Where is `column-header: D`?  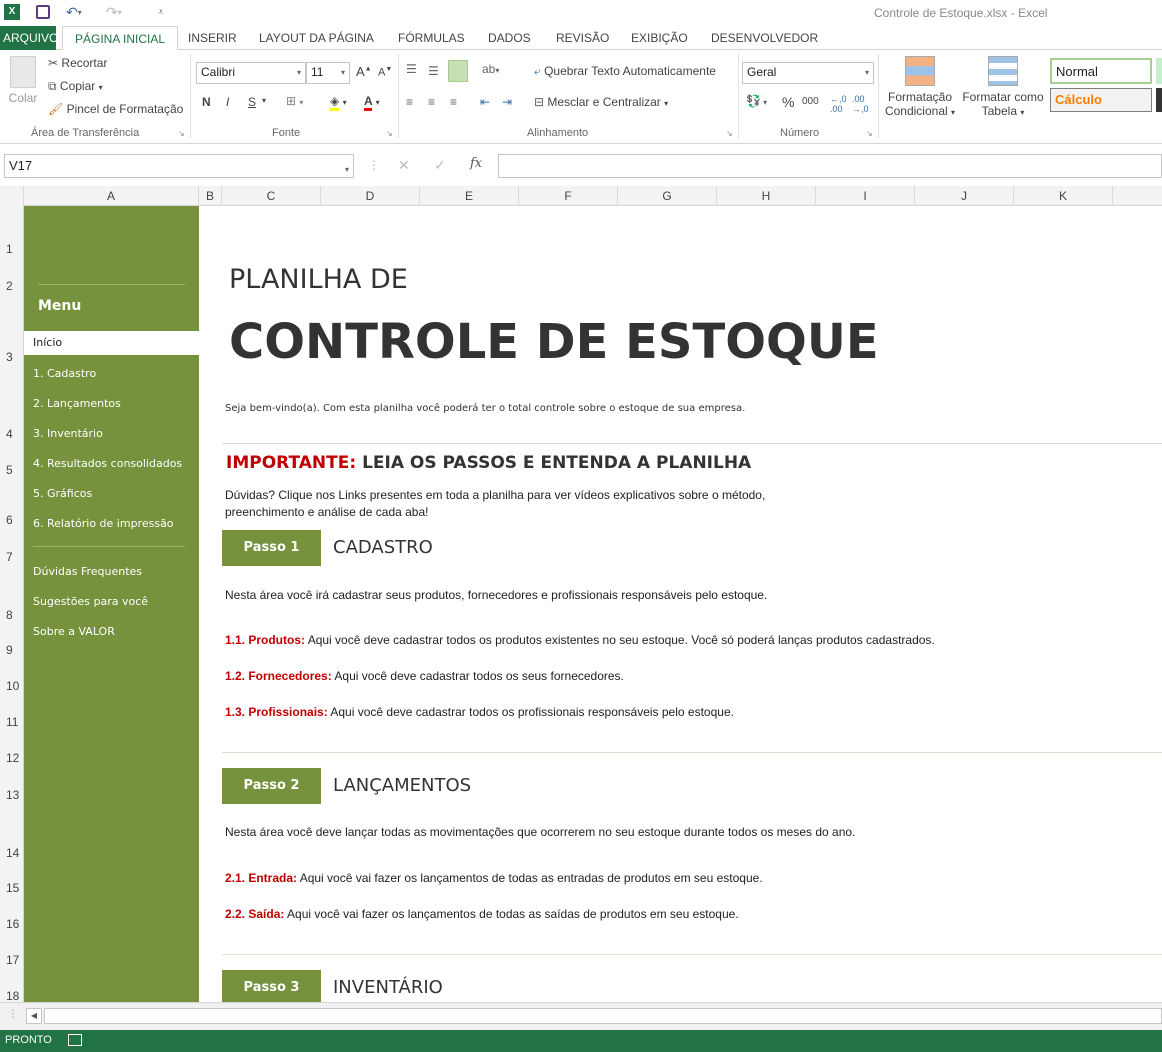 column-header: D is located at coordinates (370, 196).